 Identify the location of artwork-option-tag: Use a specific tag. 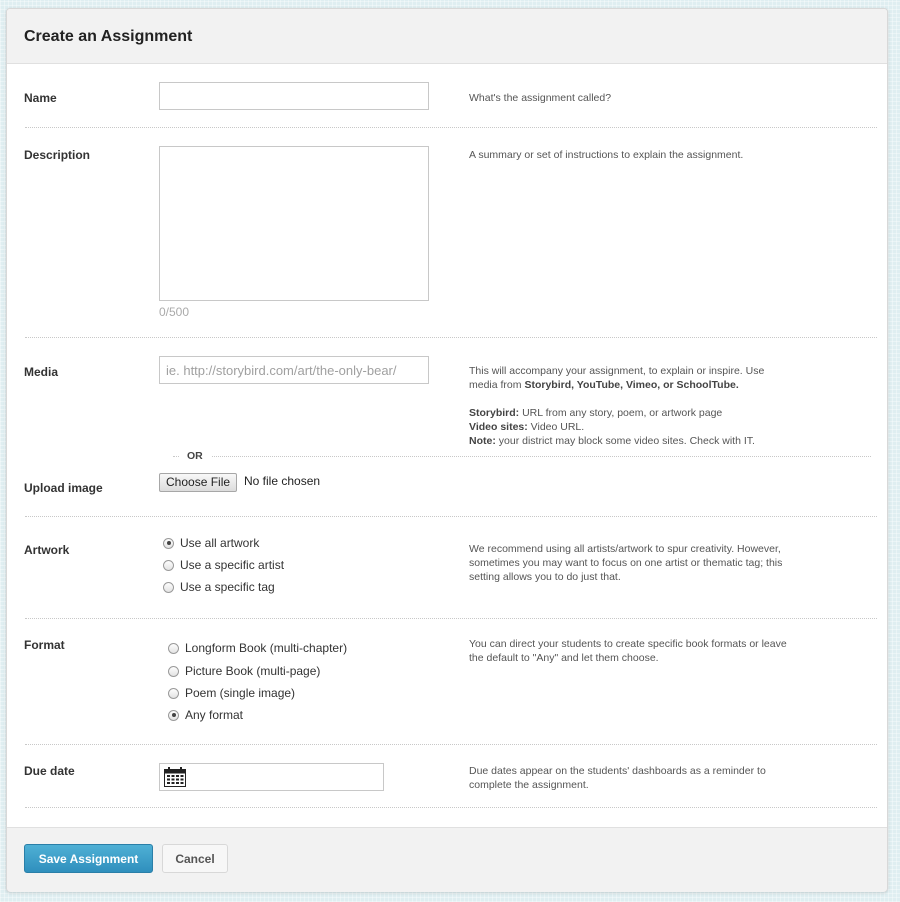
(219, 587).